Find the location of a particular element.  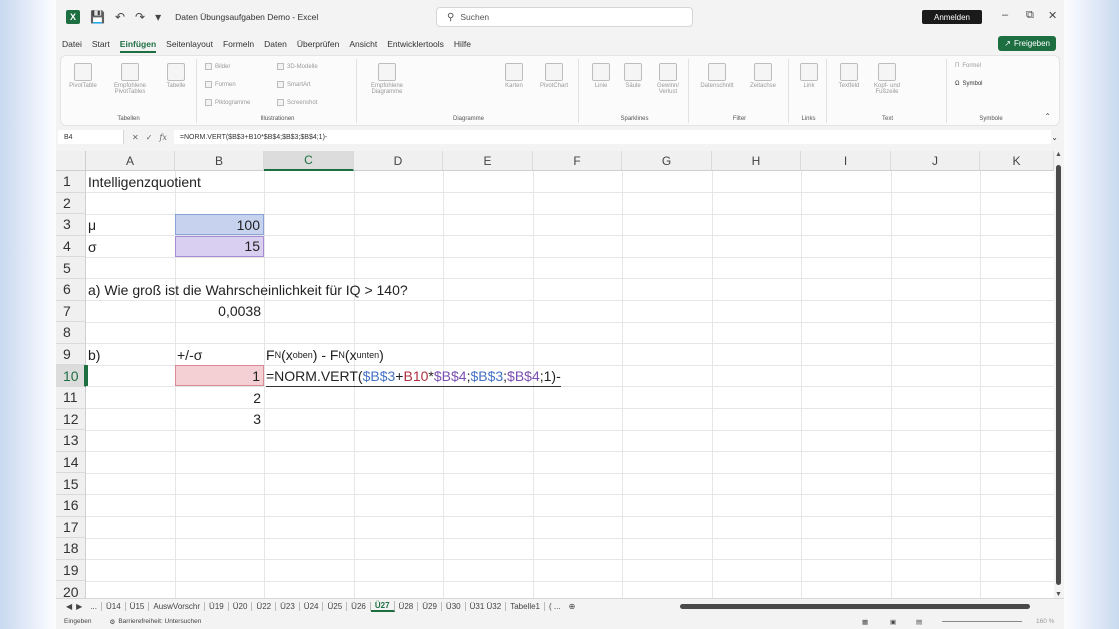

normal-view-icon: ▦ is located at coordinates (865, 622).